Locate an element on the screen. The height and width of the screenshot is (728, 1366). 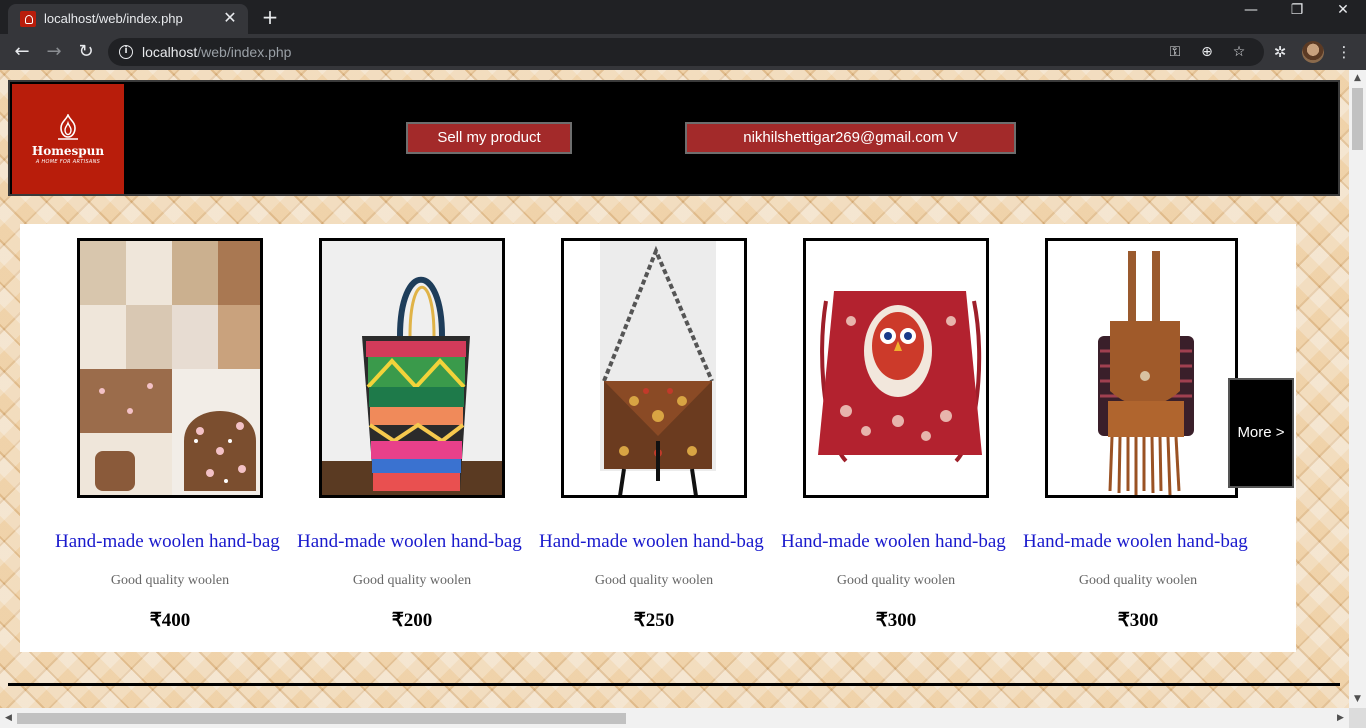
fringe-backpack-photo is located at coordinates (1141, 368).